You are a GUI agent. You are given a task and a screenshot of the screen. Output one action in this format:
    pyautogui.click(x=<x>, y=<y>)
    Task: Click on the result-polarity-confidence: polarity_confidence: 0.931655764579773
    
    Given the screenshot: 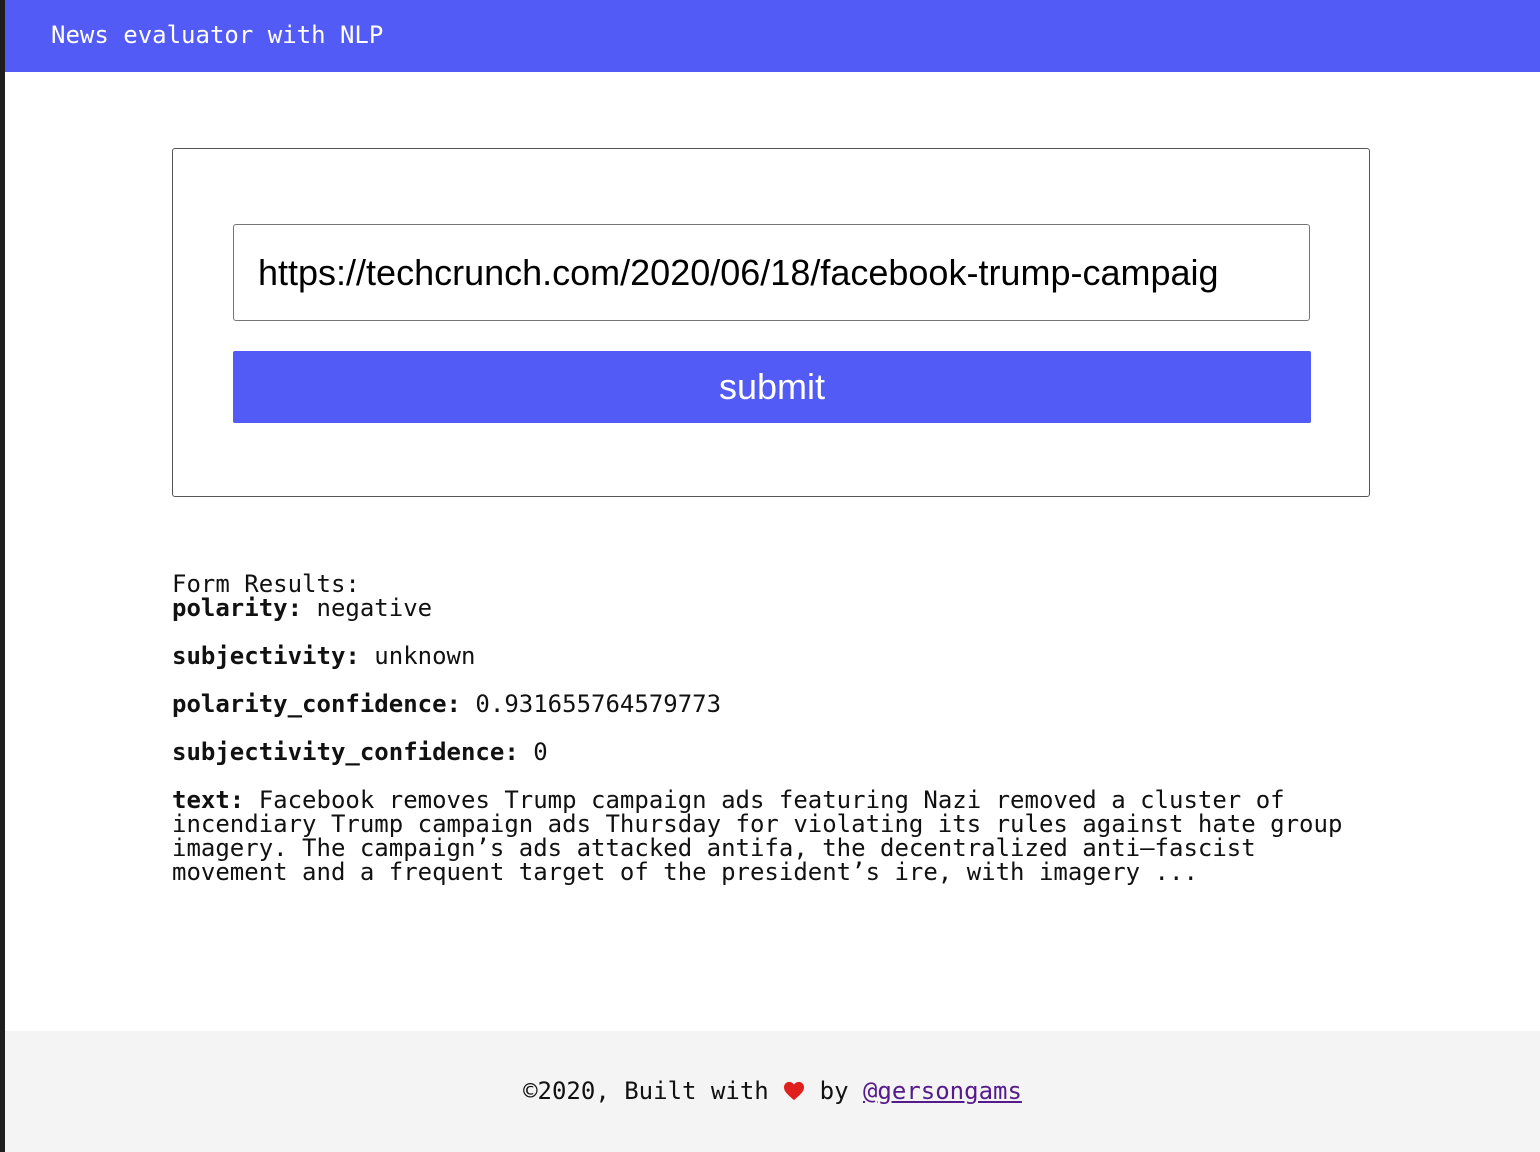 What is the action you would take?
    pyautogui.click(x=772, y=704)
    